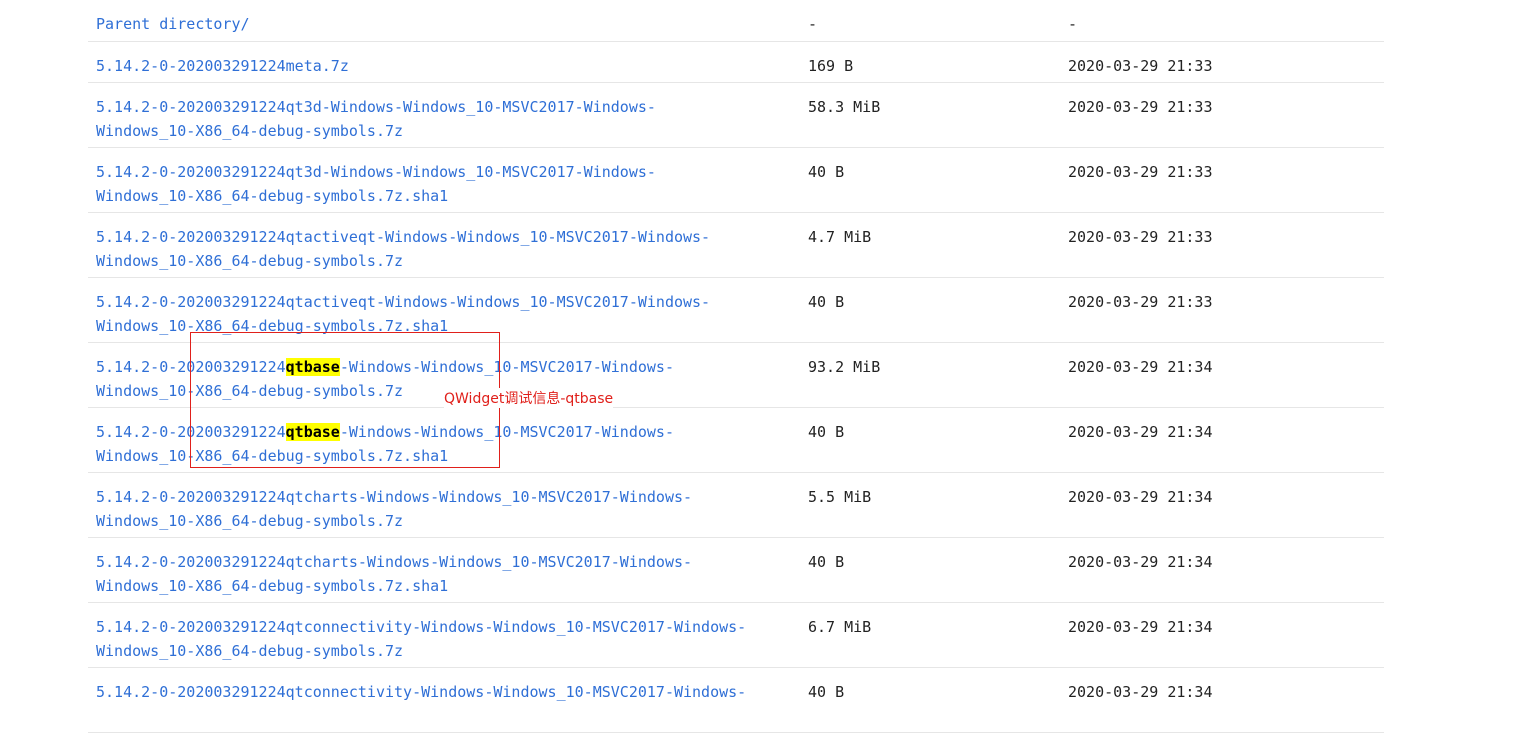 The image size is (1534, 733). I want to click on table-row-parent: Parent directory/ - -, so click(736, 21).